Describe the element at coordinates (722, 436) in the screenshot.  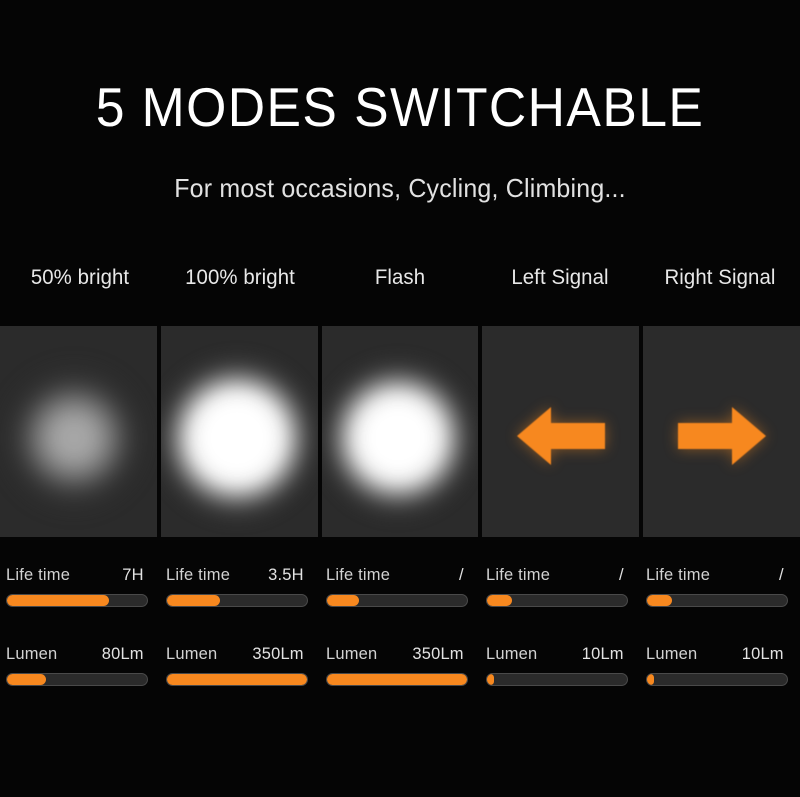
I see `arrow-right-icon` at that location.